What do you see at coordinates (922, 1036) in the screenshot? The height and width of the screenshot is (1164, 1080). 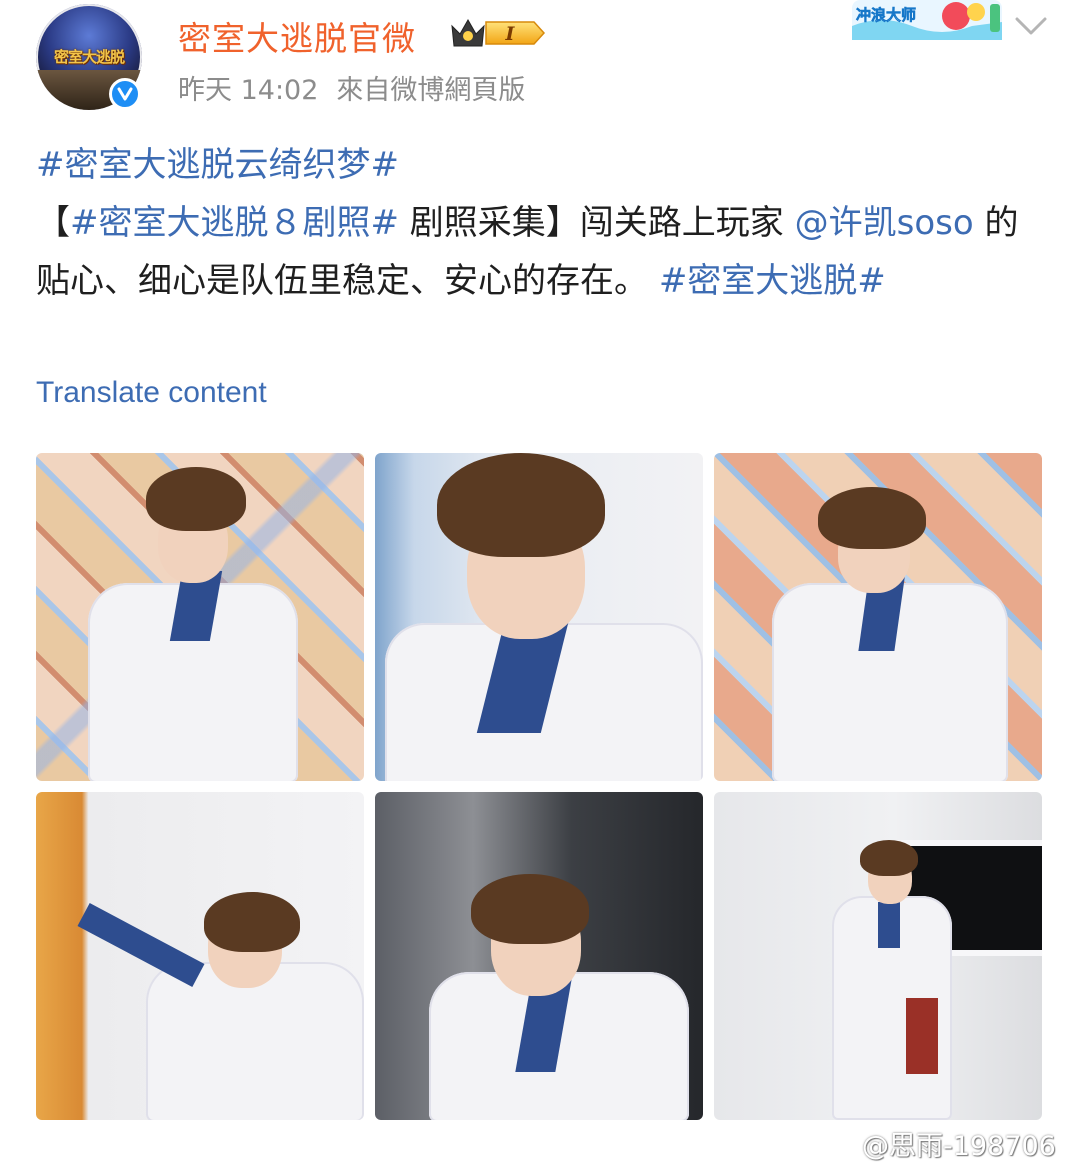 I see `figure-red-sash` at bounding box center [922, 1036].